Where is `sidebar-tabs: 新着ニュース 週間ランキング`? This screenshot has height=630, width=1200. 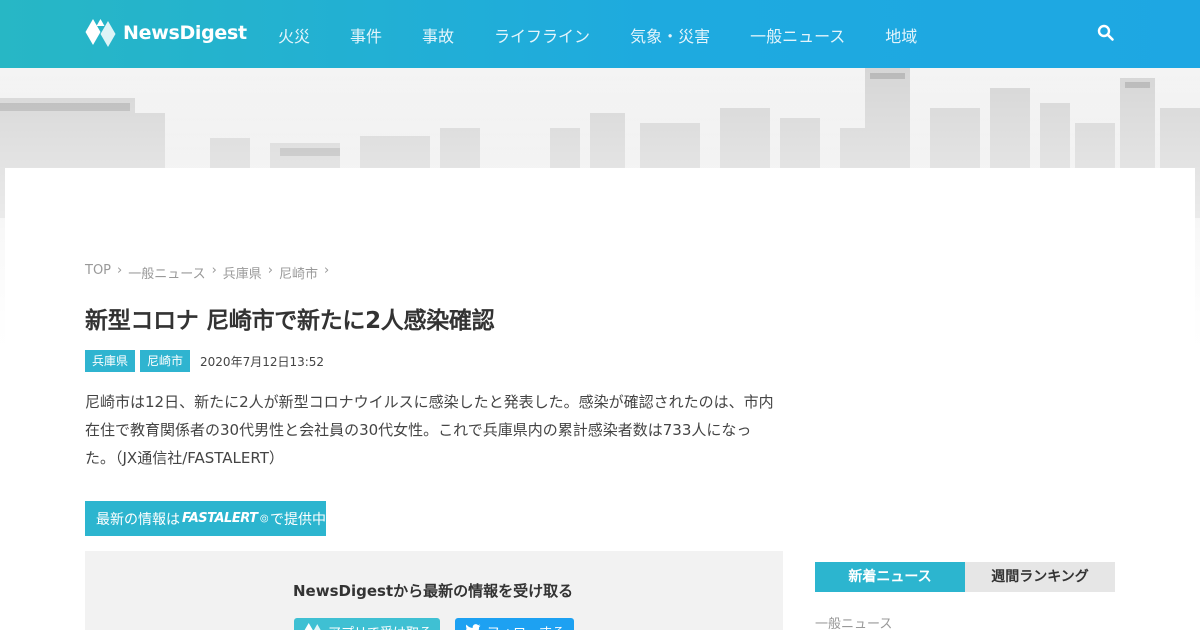 sidebar-tabs: 新着ニュース 週間ランキング is located at coordinates (965, 577).